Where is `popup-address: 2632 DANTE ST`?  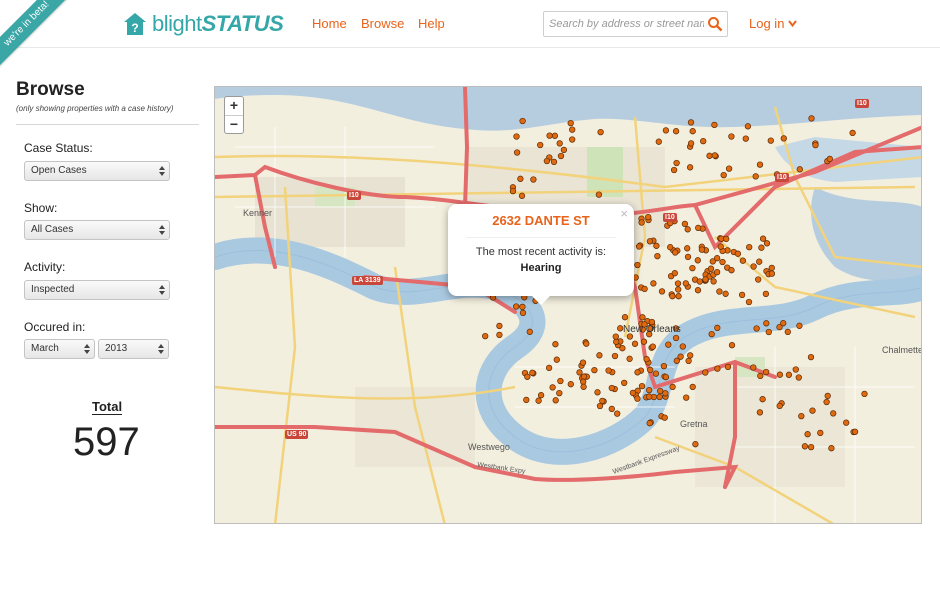
popup-address: 2632 DANTE ST is located at coordinates (541, 220).